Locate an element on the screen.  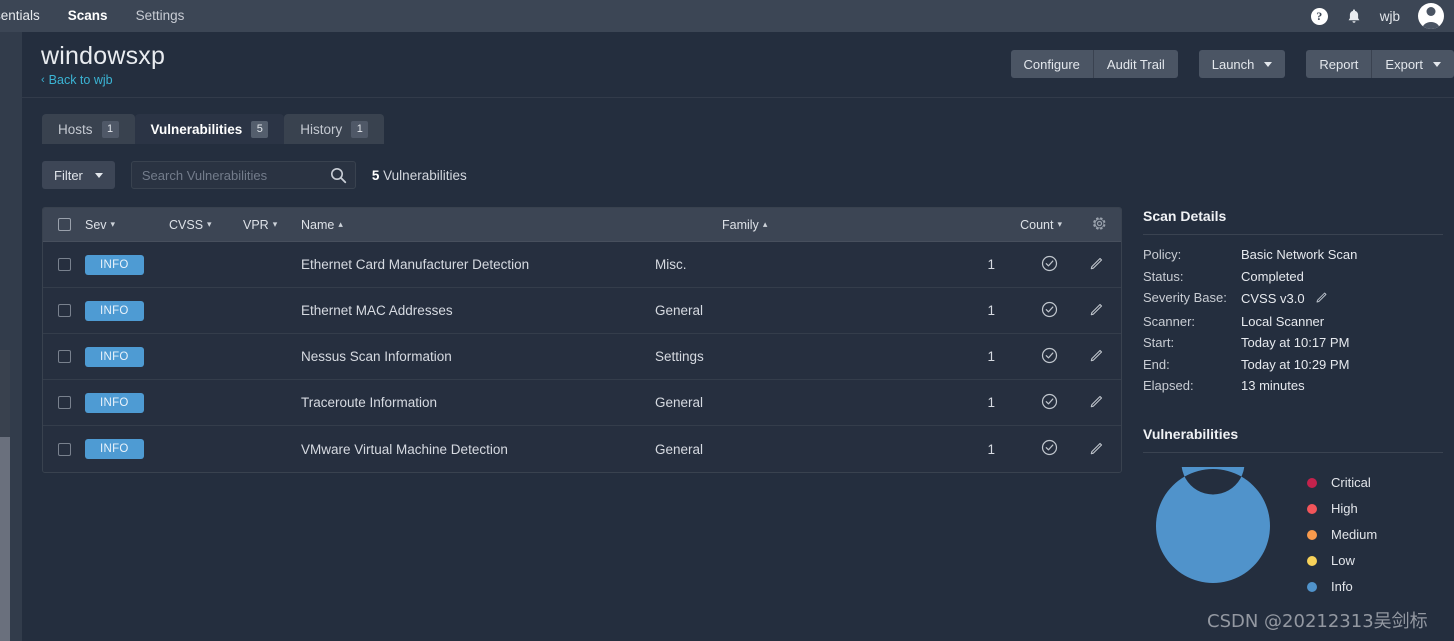
detail-value: 13 minutes is located at coordinates (1342, 385).